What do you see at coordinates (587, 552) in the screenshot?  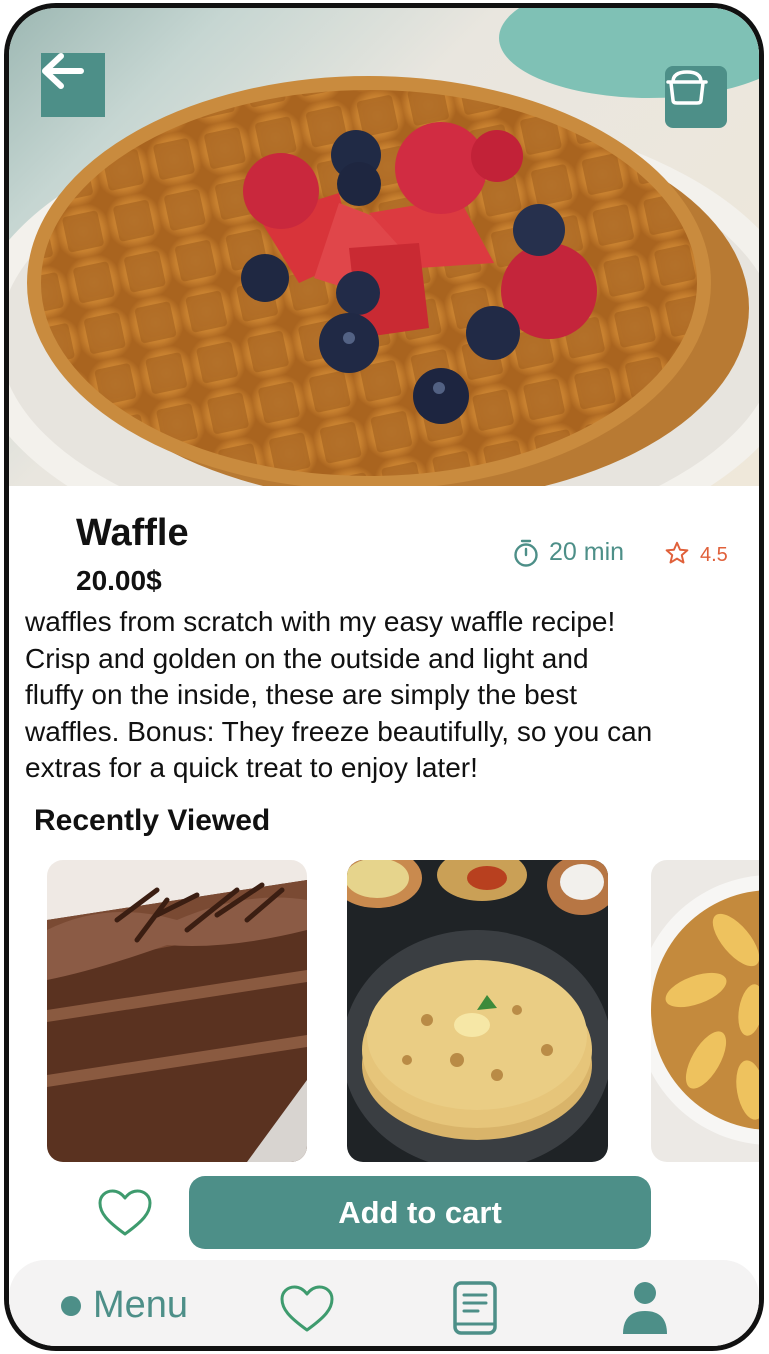 I see `cooking-time-value: 20 min` at bounding box center [587, 552].